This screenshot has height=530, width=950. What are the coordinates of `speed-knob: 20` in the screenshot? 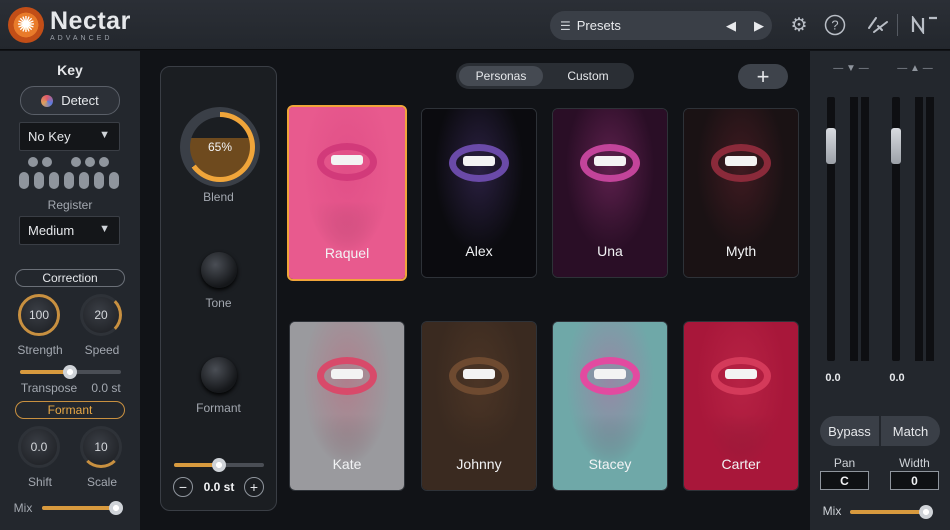 It's located at (101, 315).